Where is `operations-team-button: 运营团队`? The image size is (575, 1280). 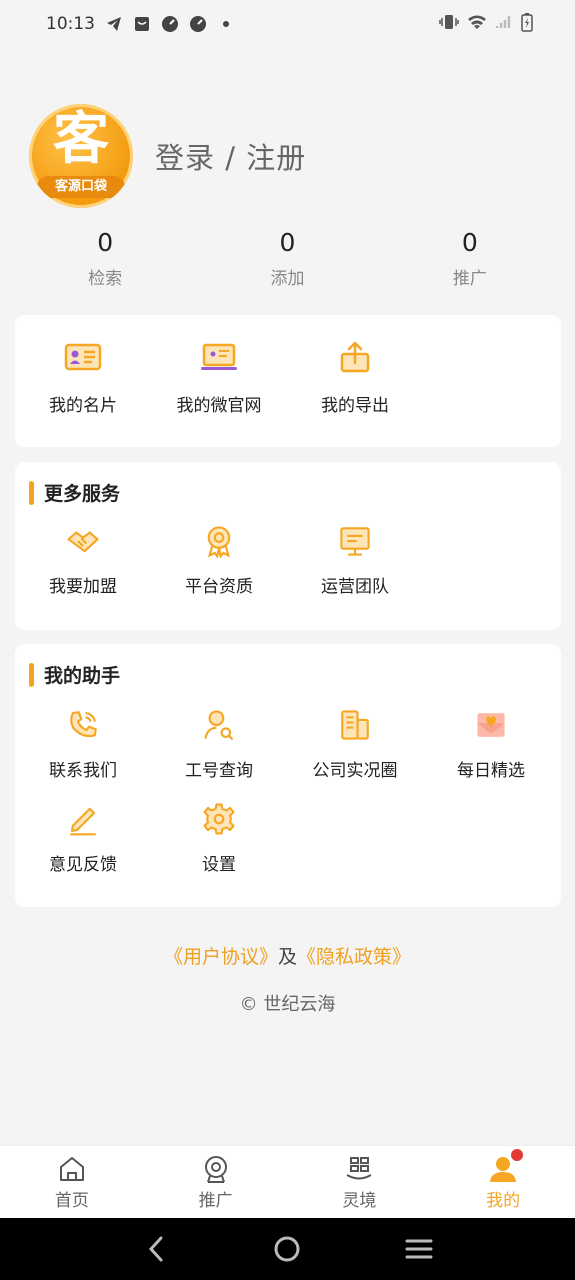 operations-team-button: 运营团队 is located at coordinates (355, 560).